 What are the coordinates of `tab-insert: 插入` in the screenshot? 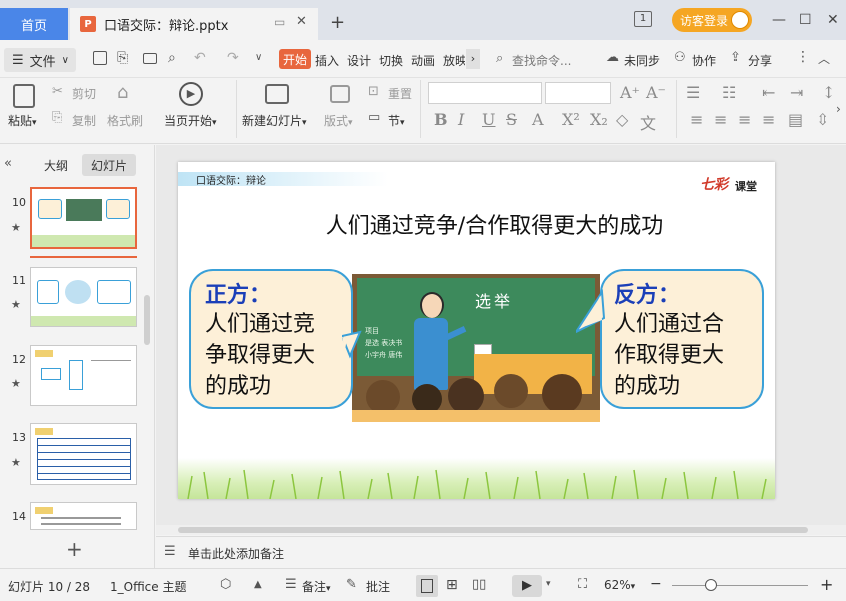 It's located at (327, 60).